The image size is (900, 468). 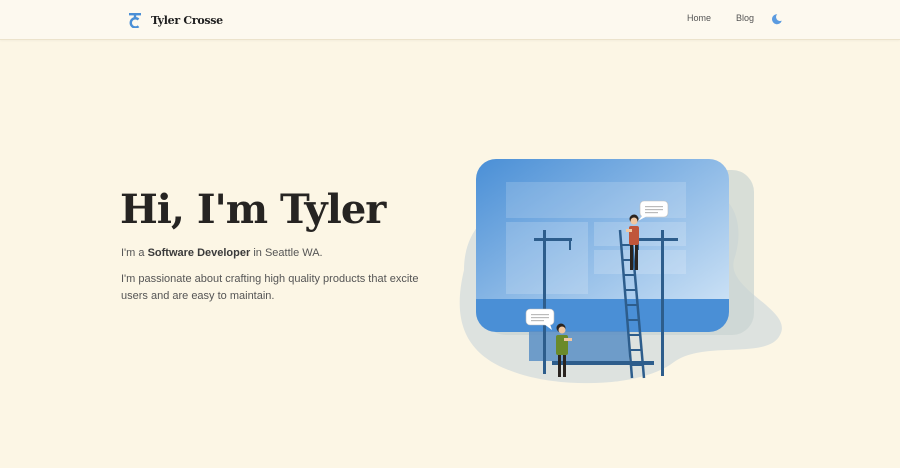 What do you see at coordinates (656, 239) in the screenshot?
I see `scaffold-right-arm` at bounding box center [656, 239].